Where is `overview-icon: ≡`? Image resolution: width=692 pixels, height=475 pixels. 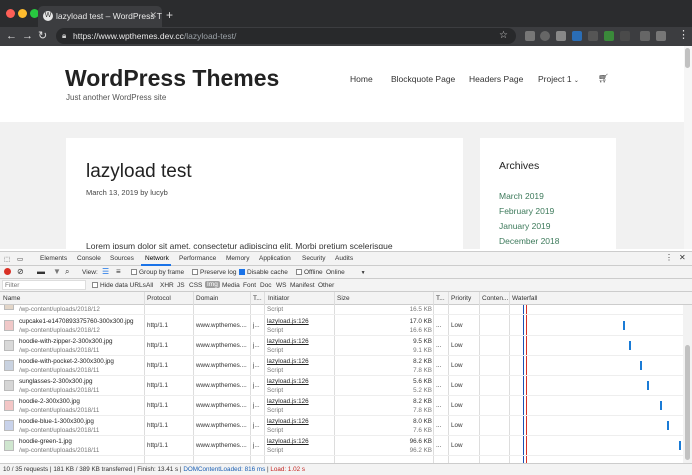
overview-icon: ≡ is located at coordinates (118, 271).